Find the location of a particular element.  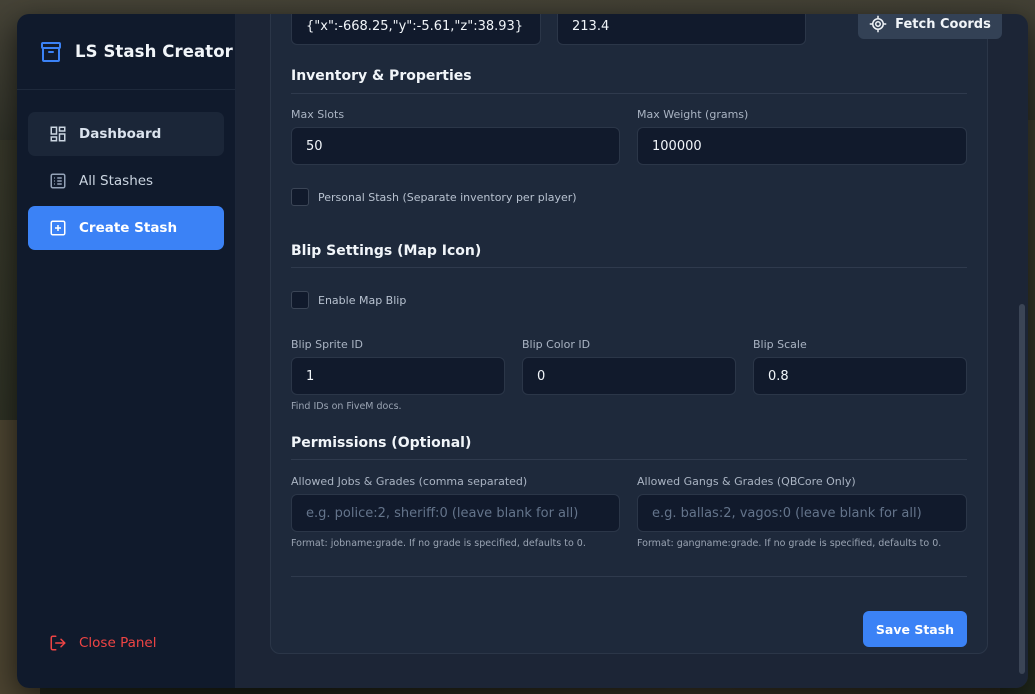

dashboard-icon is located at coordinates (58, 134).